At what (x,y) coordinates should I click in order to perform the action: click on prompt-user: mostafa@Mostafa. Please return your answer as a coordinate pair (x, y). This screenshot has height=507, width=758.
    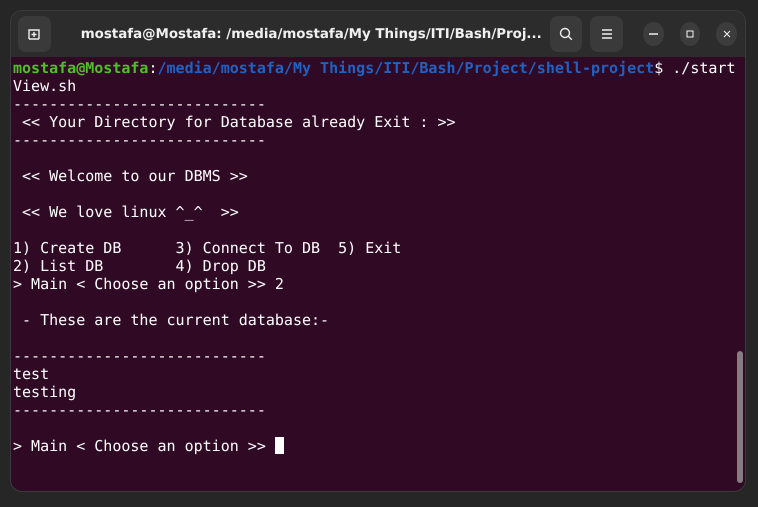
    Looking at the image, I should click on (80, 68).